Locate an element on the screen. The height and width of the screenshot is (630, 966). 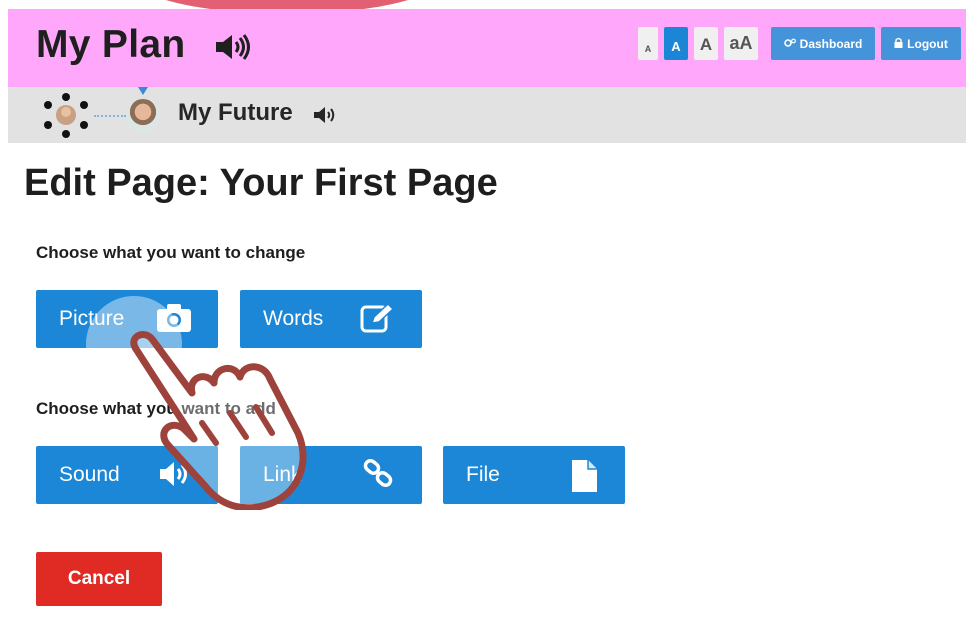
dashboard-button: Dashboard is located at coordinates (823, 43).